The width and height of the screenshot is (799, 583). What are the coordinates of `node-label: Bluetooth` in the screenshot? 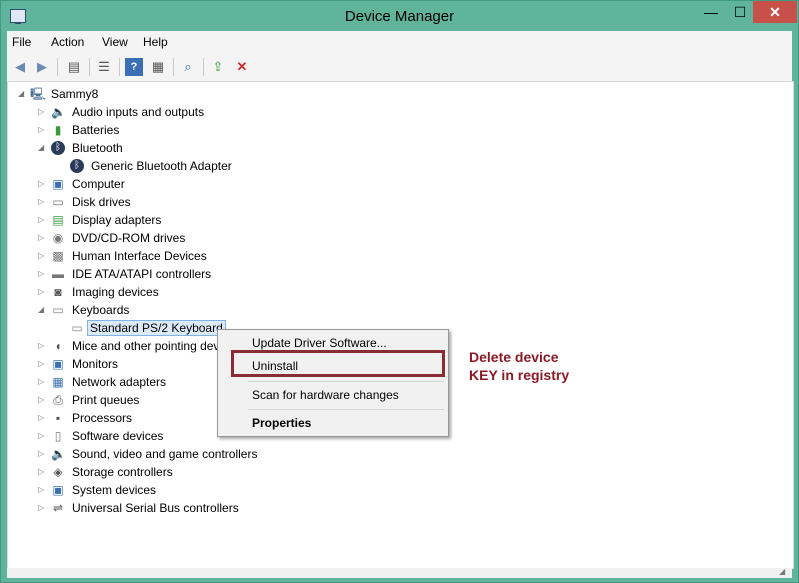 It's located at (97, 148).